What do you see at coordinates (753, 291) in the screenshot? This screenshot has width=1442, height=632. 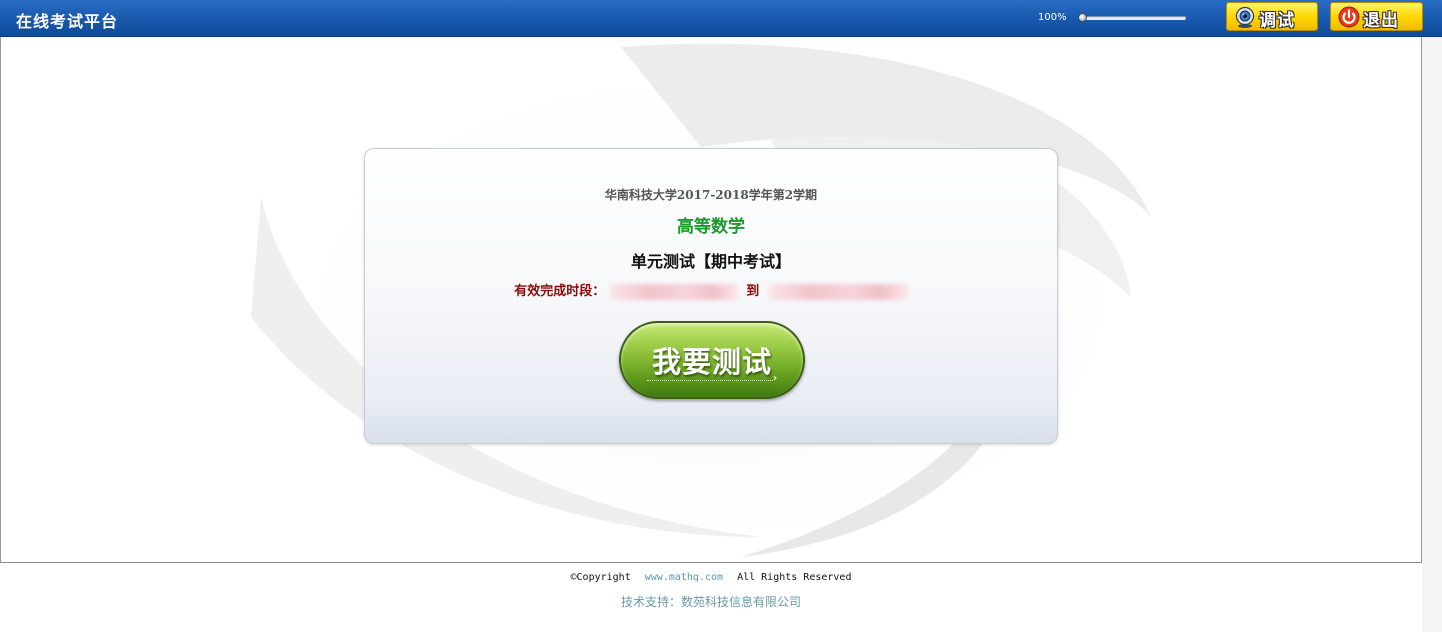 I see `valid-period-to: 到` at bounding box center [753, 291].